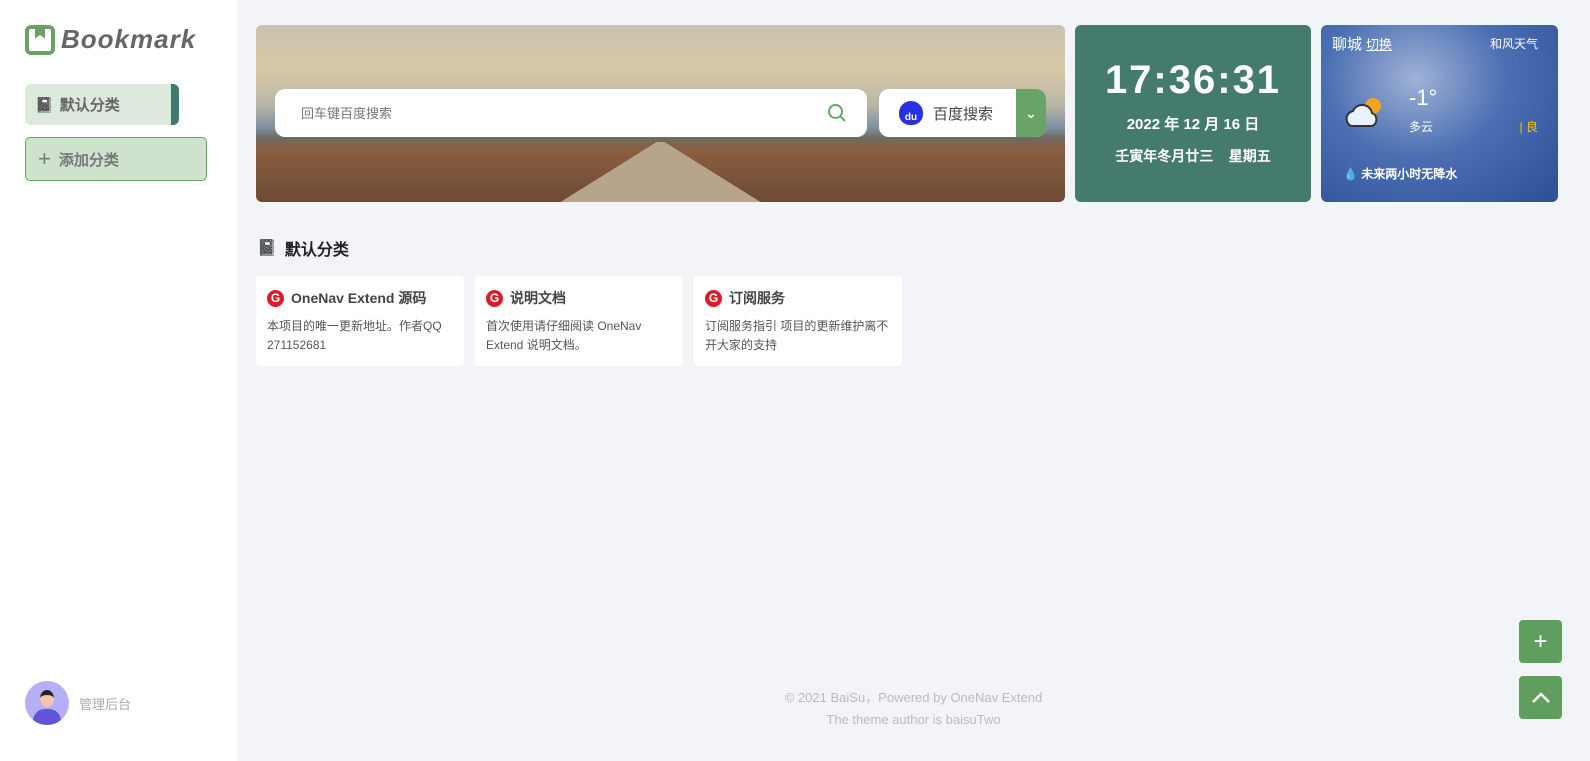 The height and width of the screenshot is (761, 1590). What do you see at coordinates (1379, 44) in the screenshot?
I see `switch-city-link: 切换` at bounding box center [1379, 44].